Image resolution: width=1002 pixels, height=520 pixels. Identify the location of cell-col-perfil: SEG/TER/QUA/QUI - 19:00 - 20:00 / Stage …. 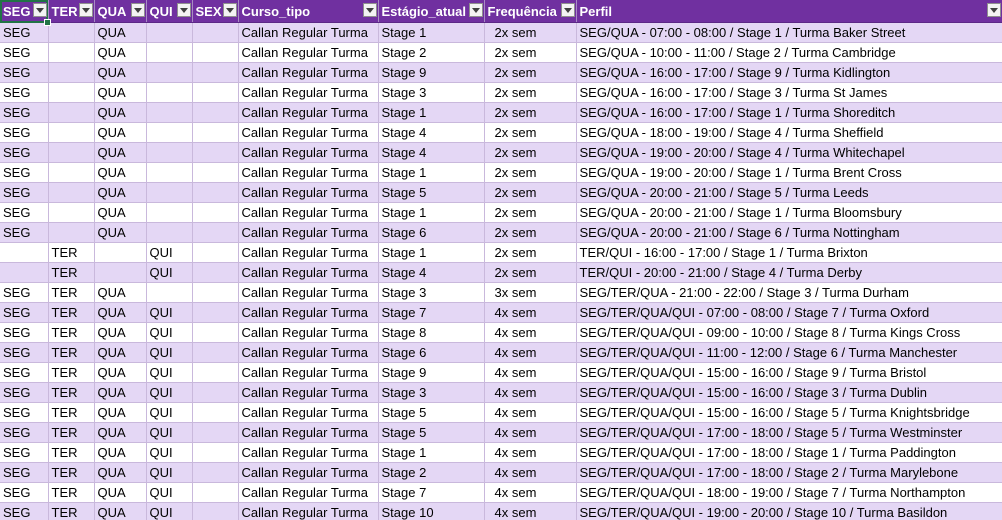
(789, 511).